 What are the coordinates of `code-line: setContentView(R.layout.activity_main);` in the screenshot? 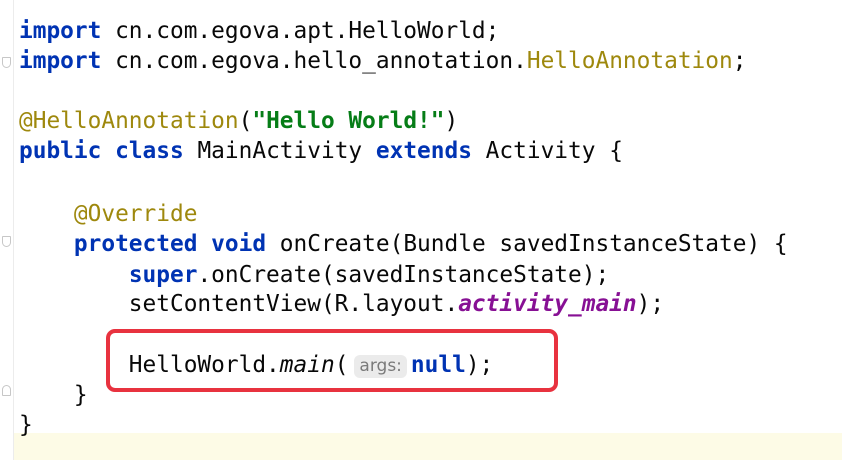 It's located at (341, 304).